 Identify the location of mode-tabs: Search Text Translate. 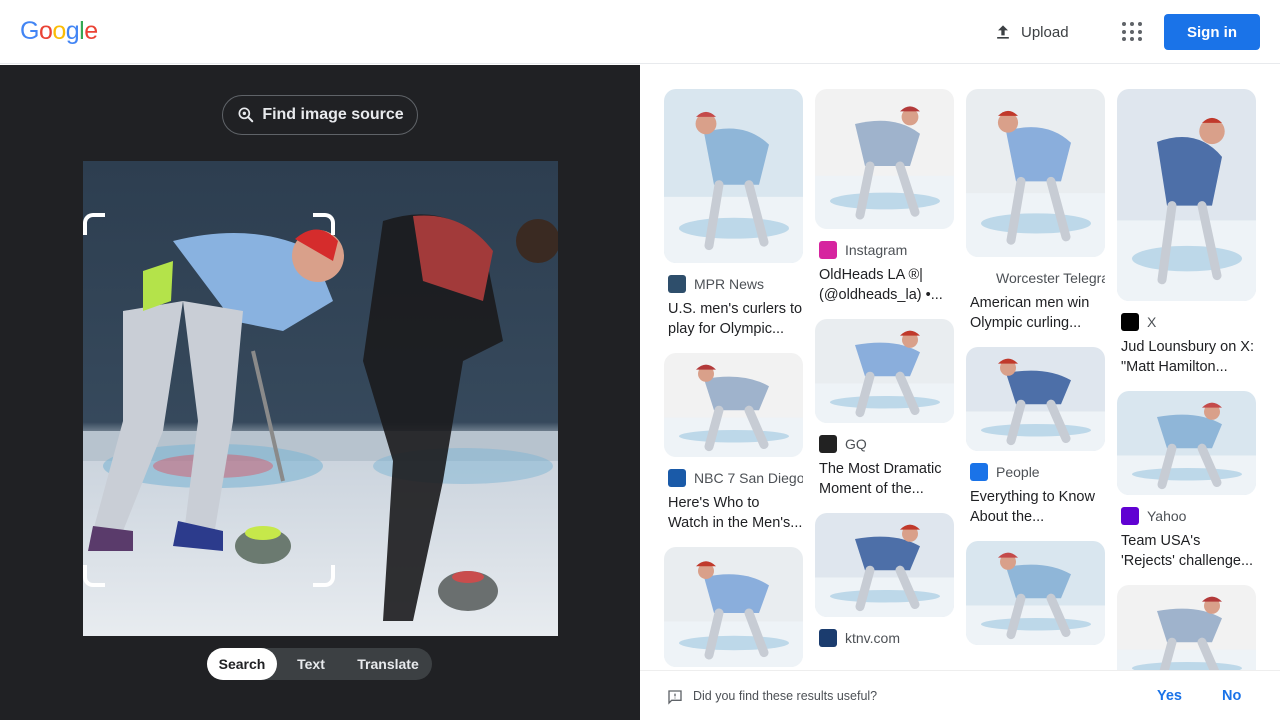
(319, 664).